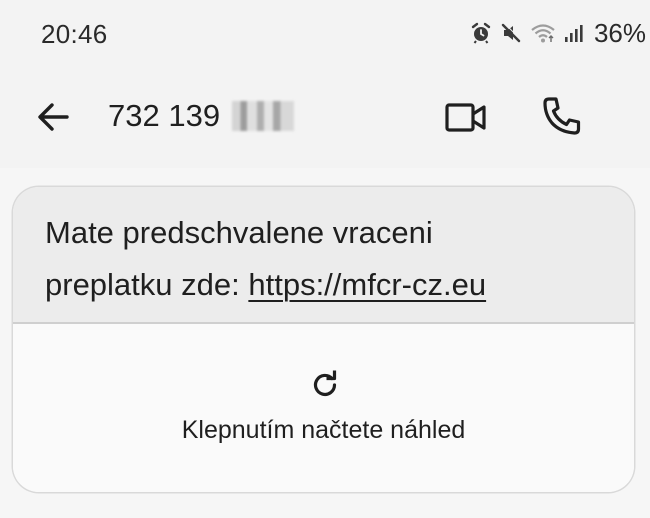  What do you see at coordinates (74, 34) in the screenshot?
I see `status-time: 20:46` at bounding box center [74, 34].